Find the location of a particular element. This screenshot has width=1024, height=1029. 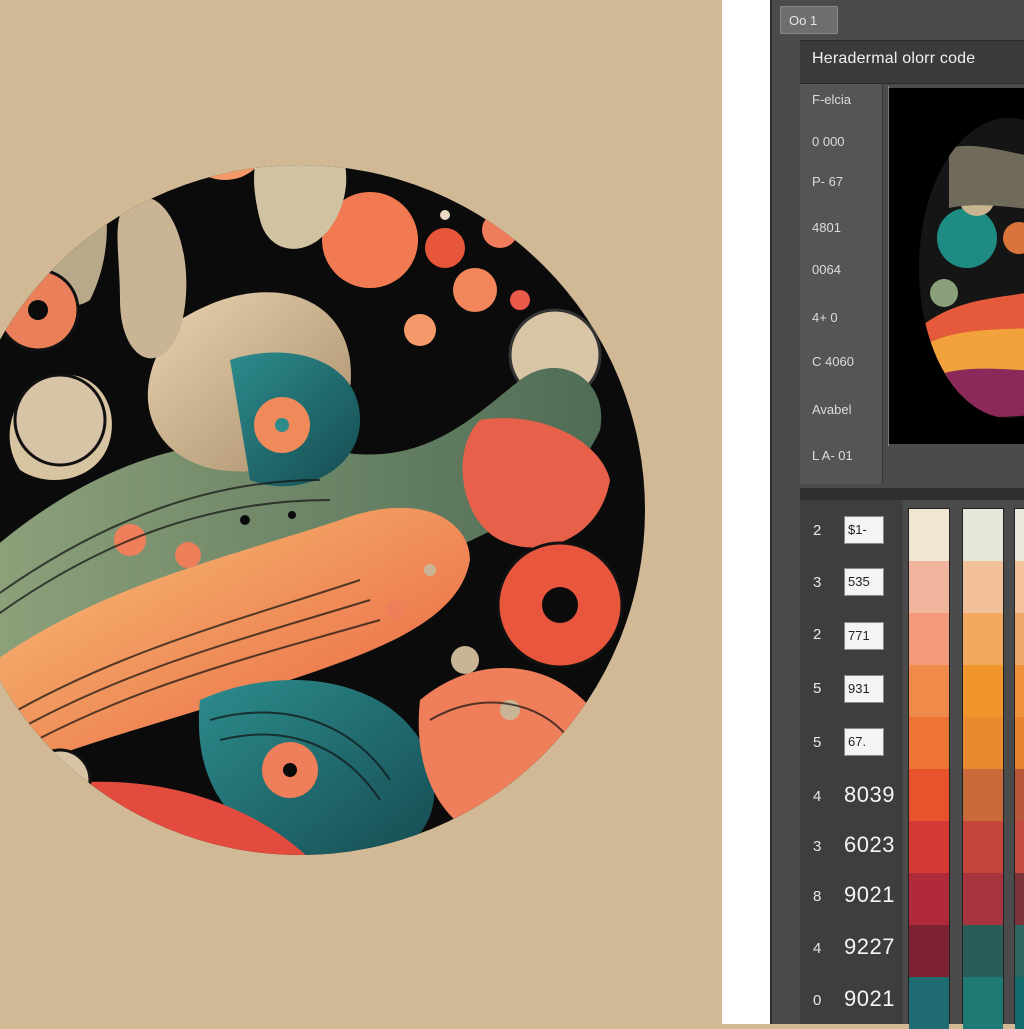

code-list-item: 4+ 0 is located at coordinates (825, 317).